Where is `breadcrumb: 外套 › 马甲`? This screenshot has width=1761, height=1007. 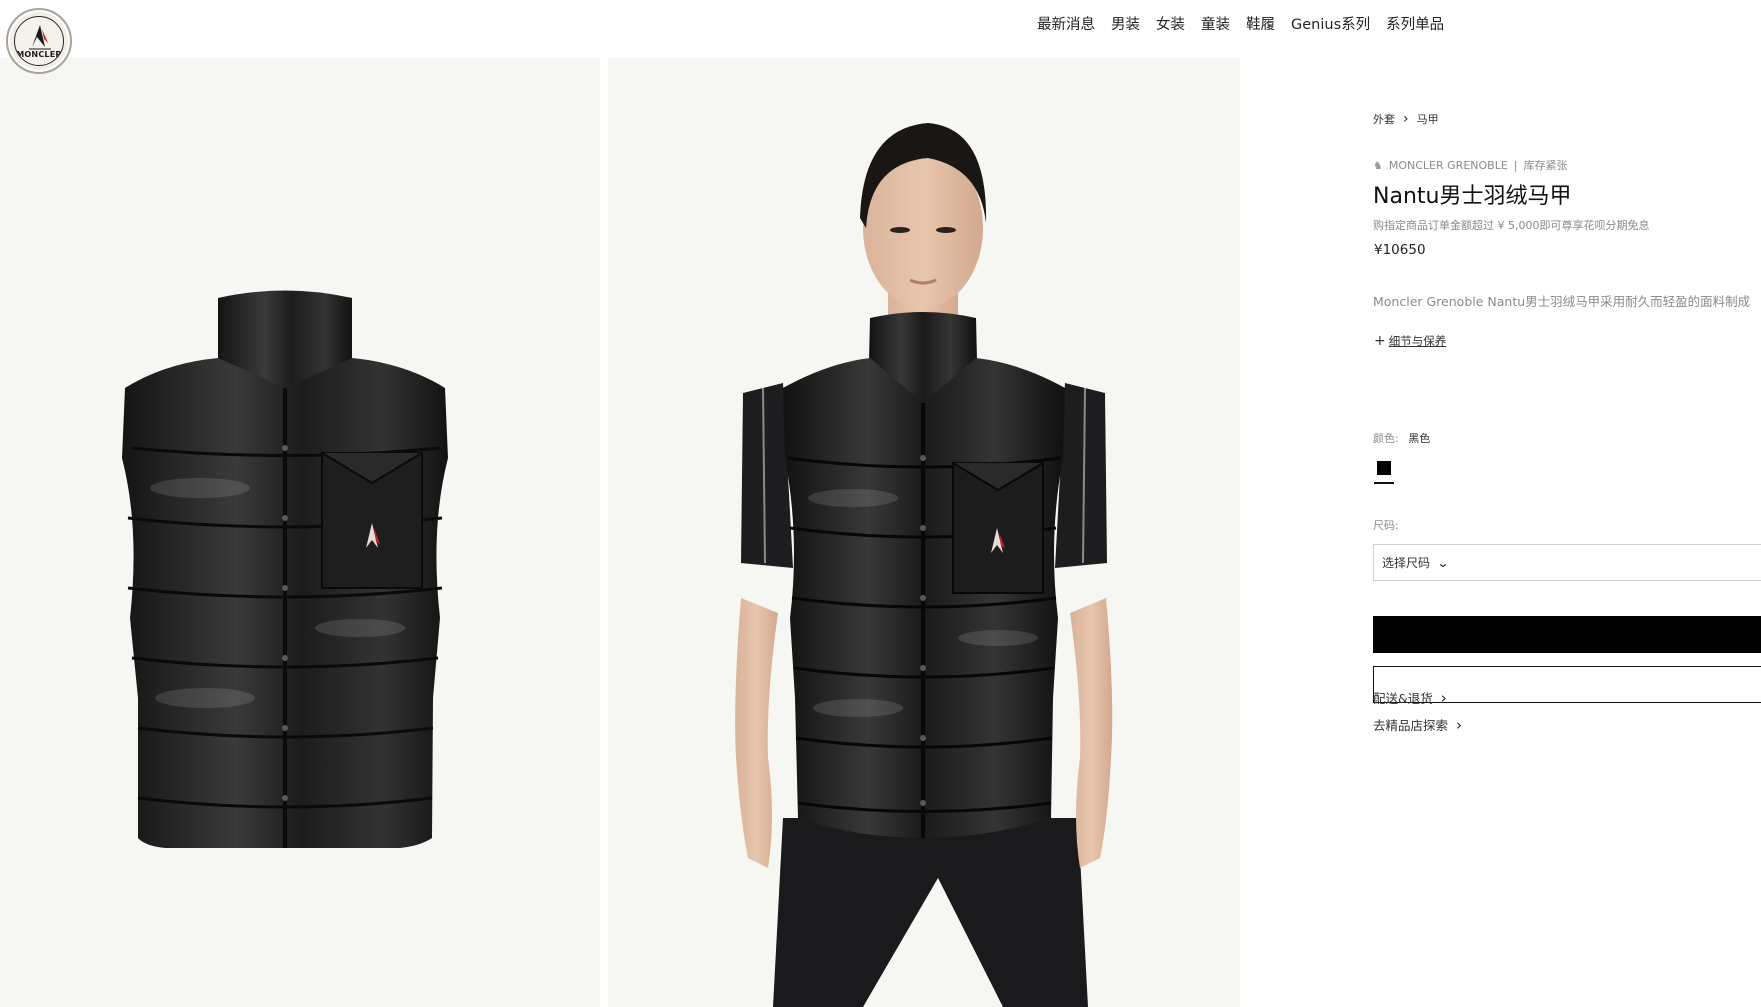 breadcrumb: 外套 › 马甲 is located at coordinates (1406, 119).